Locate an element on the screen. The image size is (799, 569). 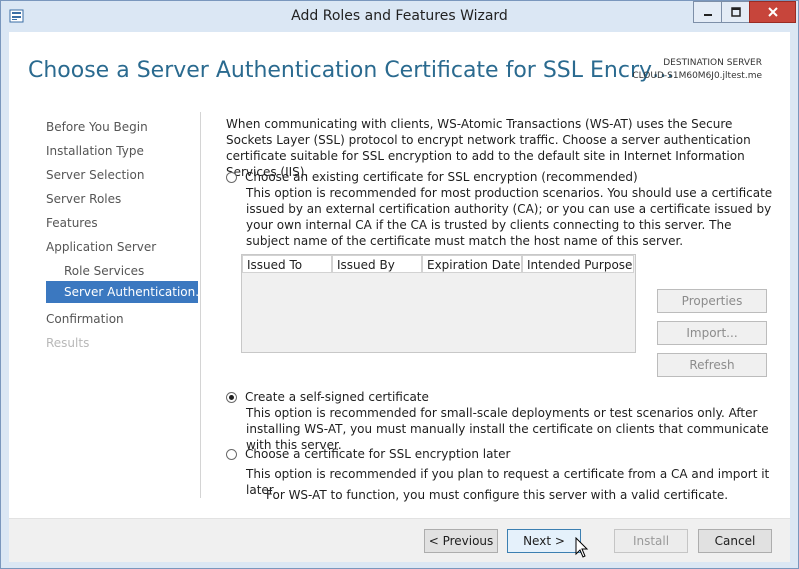
nav-item-results: Results is located at coordinates (68, 343).